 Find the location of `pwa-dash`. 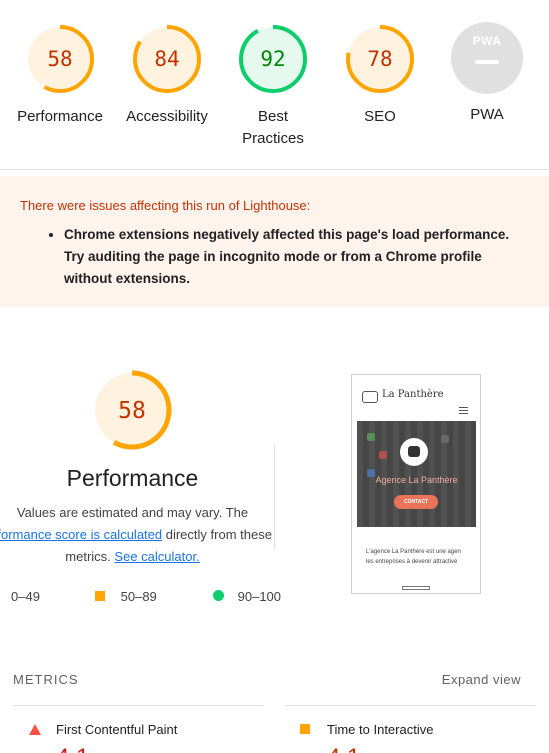

pwa-dash is located at coordinates (487, 62).